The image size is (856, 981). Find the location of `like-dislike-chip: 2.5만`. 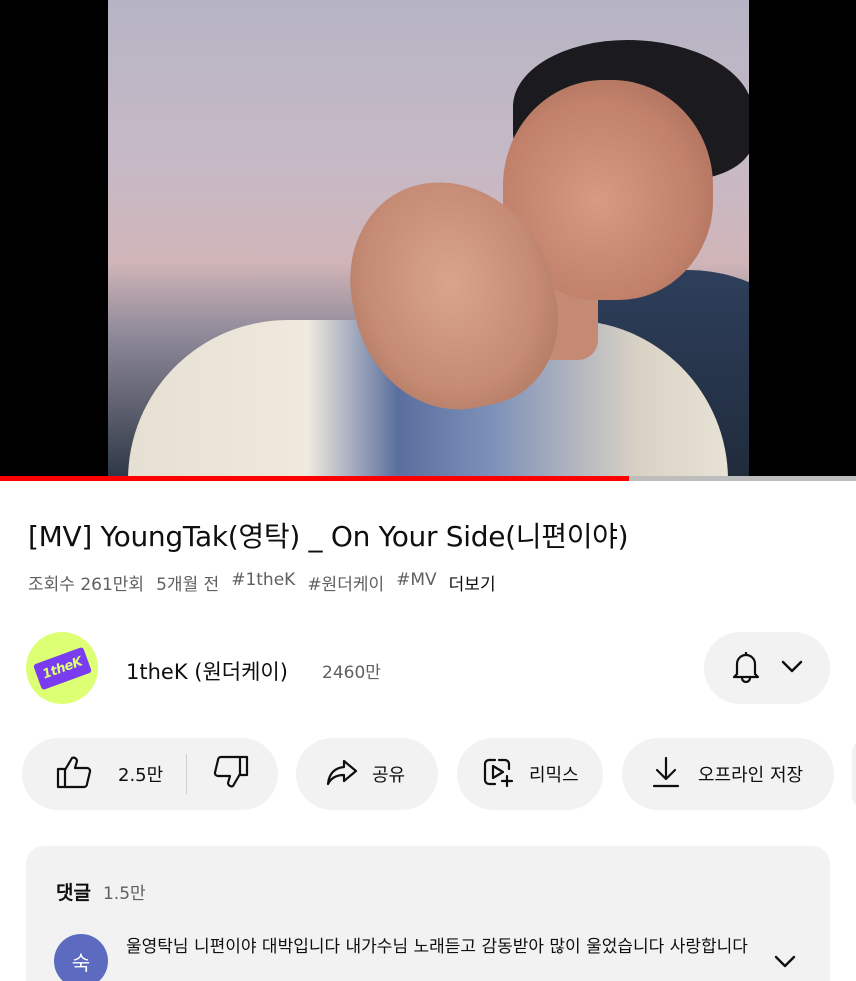

like-dislike-chip: 2.5만 is located at coordinates (150, 774).